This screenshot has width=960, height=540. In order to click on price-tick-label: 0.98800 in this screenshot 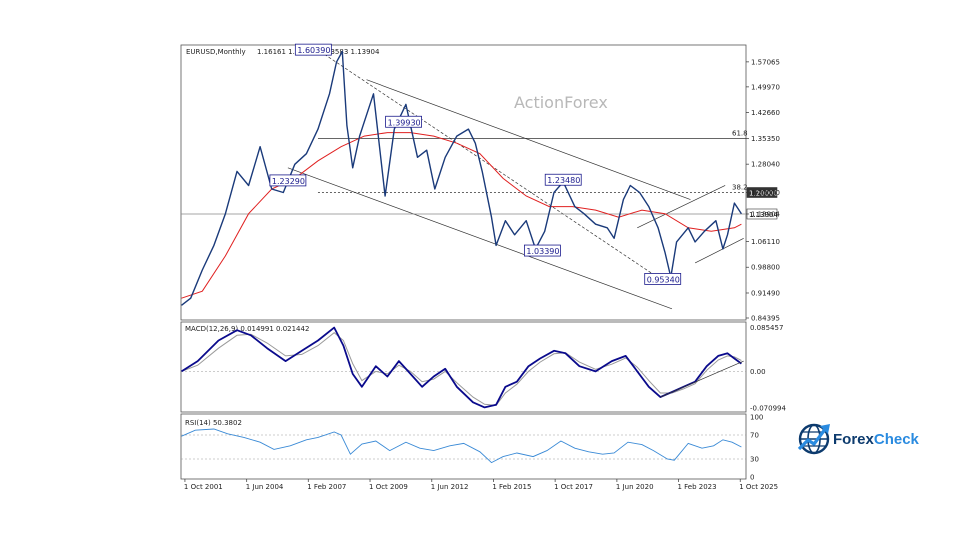, I will do `click(765, 268)`.